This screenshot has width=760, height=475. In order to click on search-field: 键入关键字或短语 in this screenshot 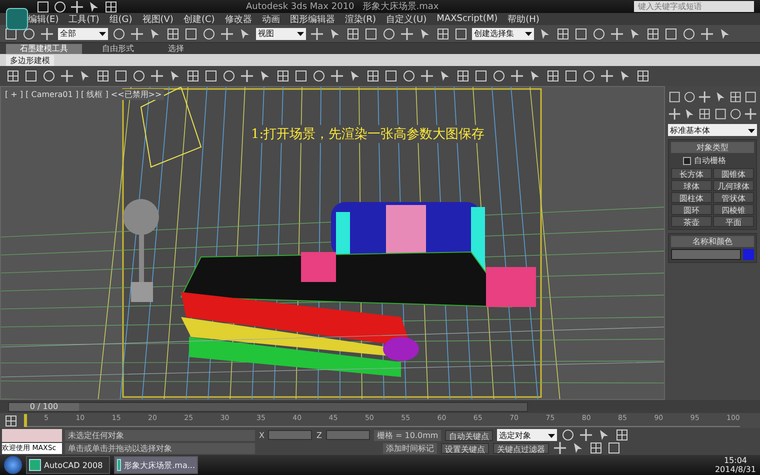, I will do `click(694, 6)`.